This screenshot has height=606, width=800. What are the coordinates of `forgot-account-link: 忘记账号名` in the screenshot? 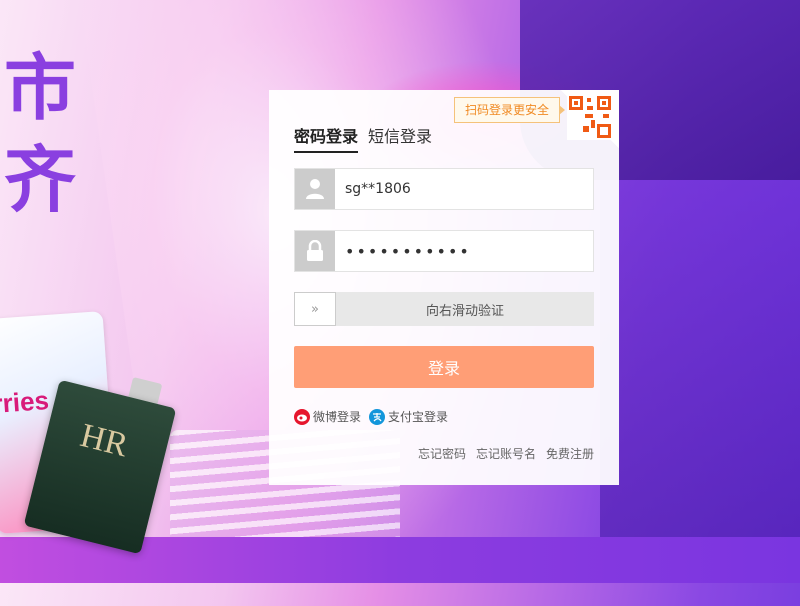 It's located at (506, 453).